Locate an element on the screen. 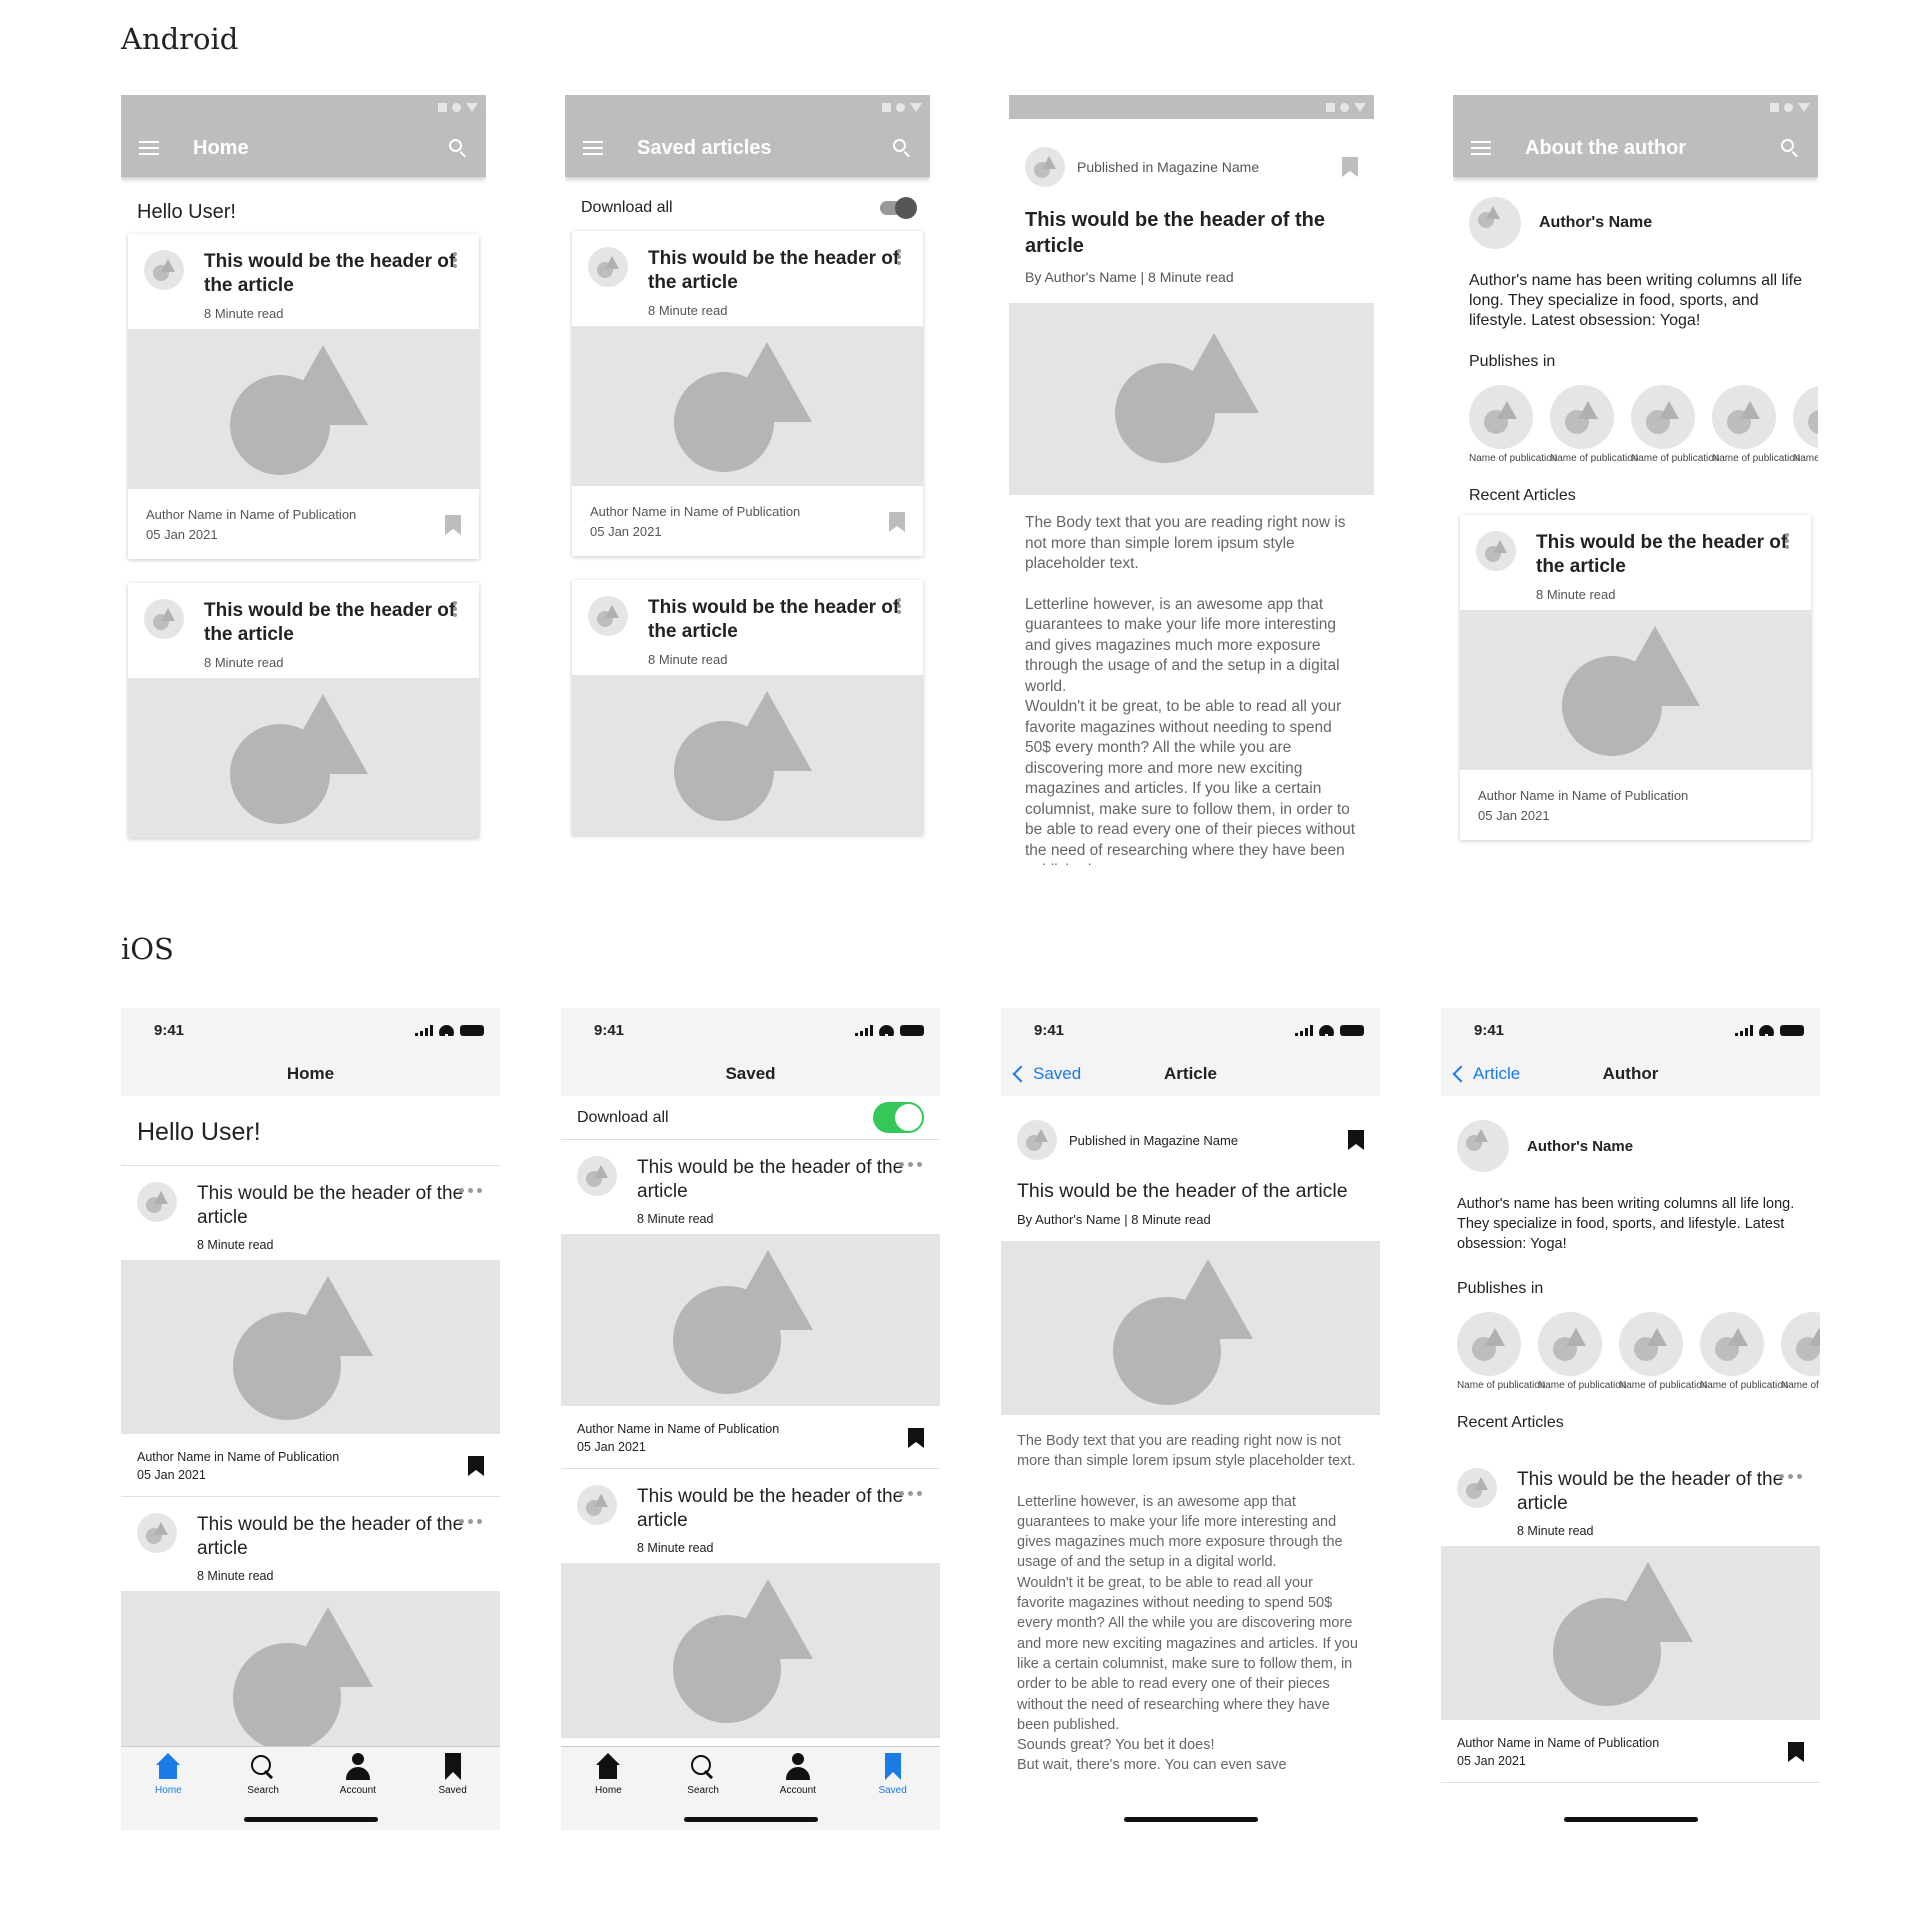 The width and height of the screenshot is (1920, 1916). back-button: Saved is located at coordinates (1045, 1074).